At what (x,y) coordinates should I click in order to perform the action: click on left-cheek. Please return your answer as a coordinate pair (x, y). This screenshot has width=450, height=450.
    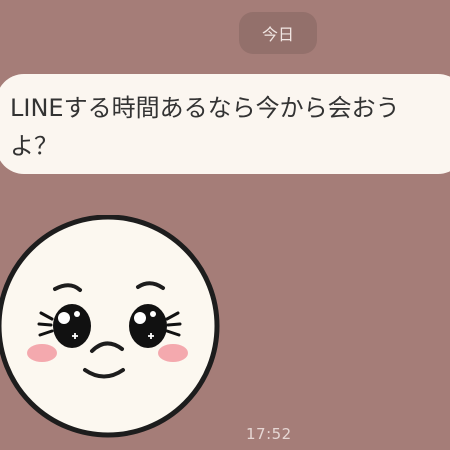
    Looking at the image, I should click on (42, 353).